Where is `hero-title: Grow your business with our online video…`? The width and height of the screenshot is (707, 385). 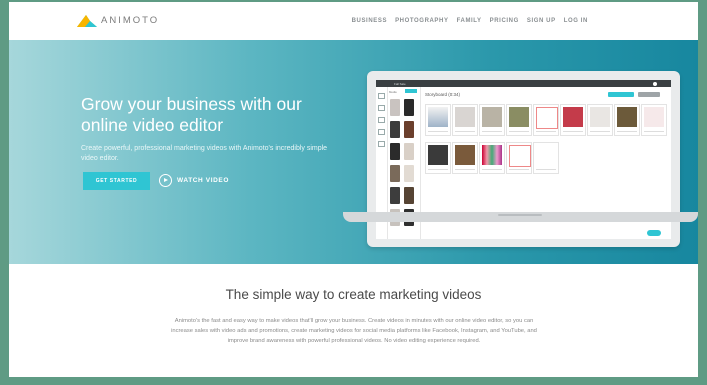
hero-title: Grow your business with our online video… is located at coordinates (191, 114).